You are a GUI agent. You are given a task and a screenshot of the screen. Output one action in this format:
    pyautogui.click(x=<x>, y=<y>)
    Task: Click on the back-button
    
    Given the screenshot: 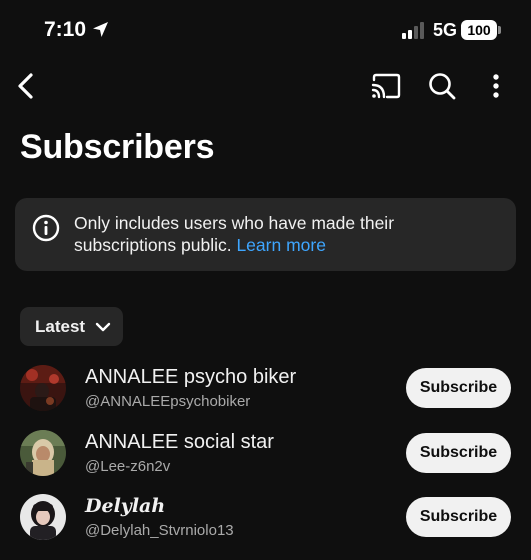 What is the action you would take?
    pyautogui.click(x=25, y=86)
    